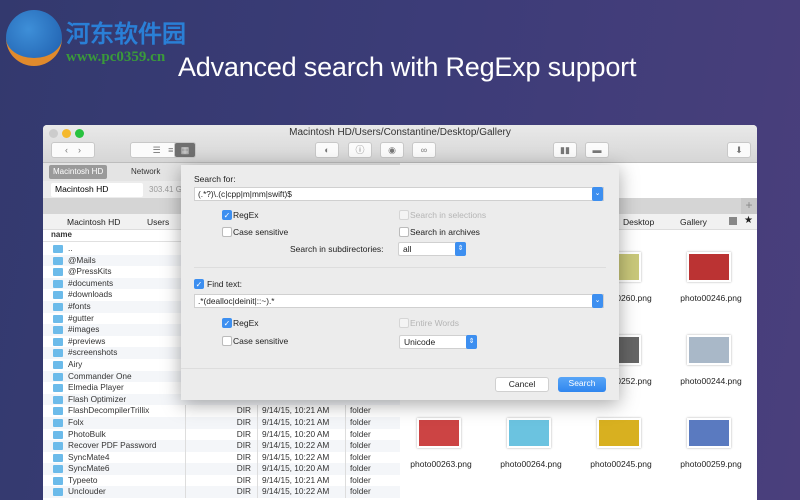 Image resolution: width=800 pixels, height=500 pixels. What do you see at coordinates (224, 284) in the screenshot?
I see `find-text-label: Find text:` at bounding box center [224, 284].